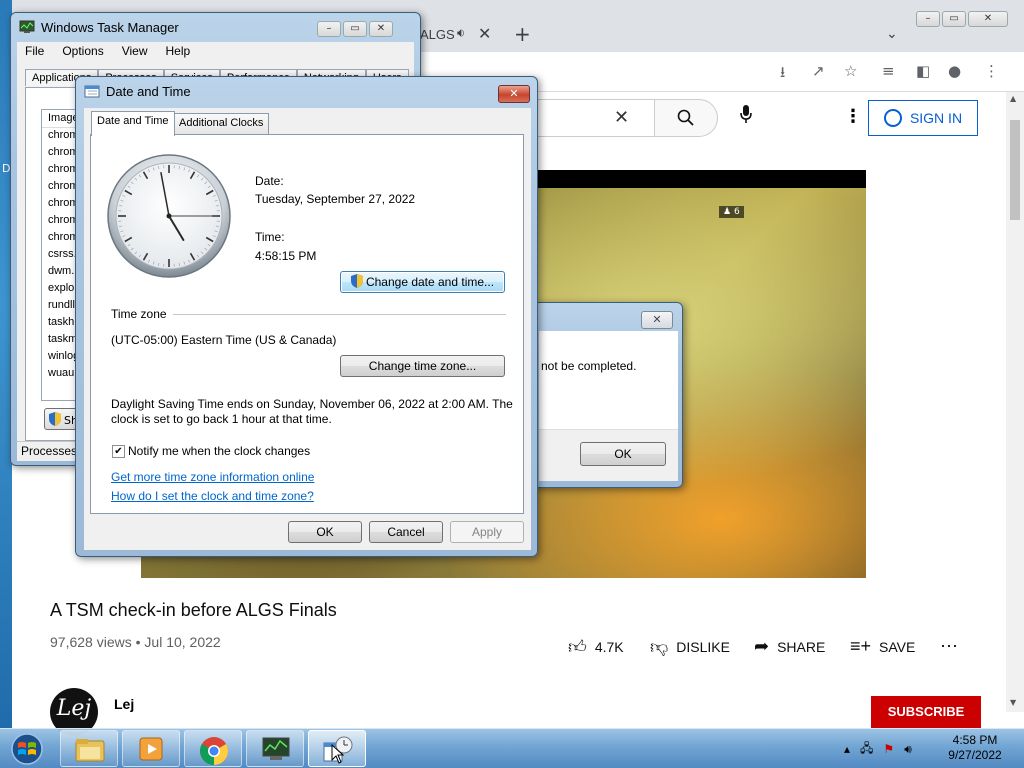 Image resolution: width=1024 pixels, height=768 pixels. Describe the element at coordinates (621, 117) in the screenshot. I see `clear-search-icon: ✕` at that location.